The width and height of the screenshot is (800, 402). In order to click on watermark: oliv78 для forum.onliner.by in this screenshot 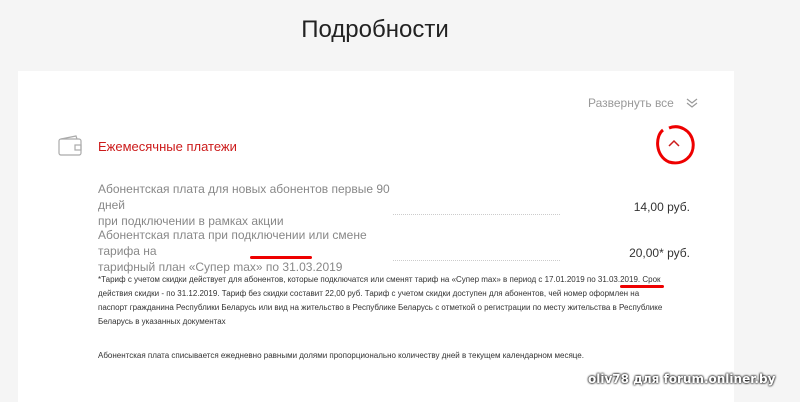, I will do `click(682, 379)`.